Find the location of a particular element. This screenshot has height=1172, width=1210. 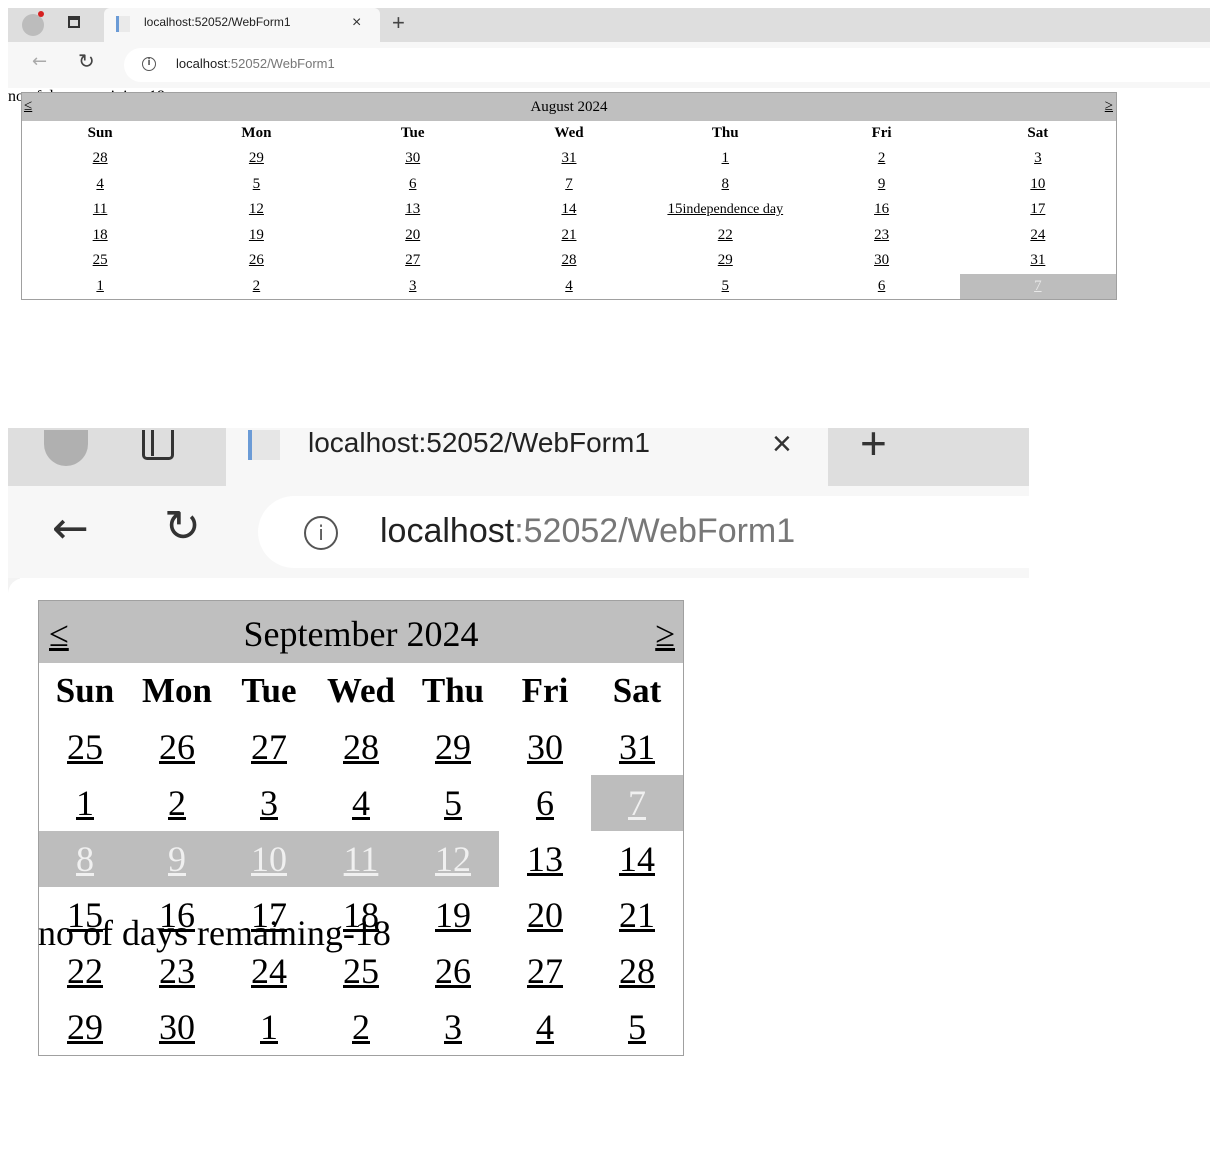

days-remaining-label: no of days remaining-18 is located at coordinates (214, 933).